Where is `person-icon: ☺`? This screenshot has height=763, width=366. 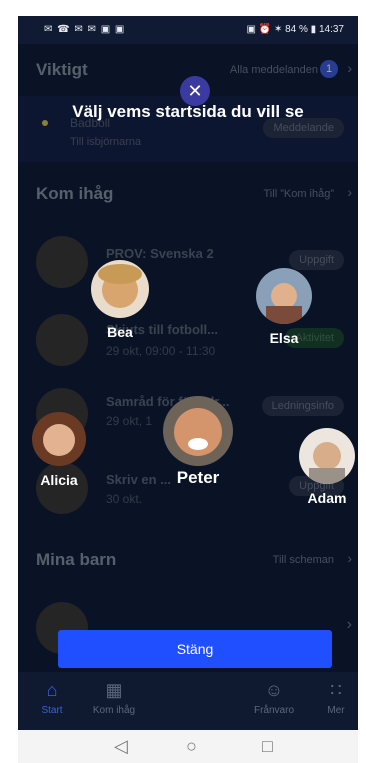
person-icon: ☺ is located at coordinates (274, 690).